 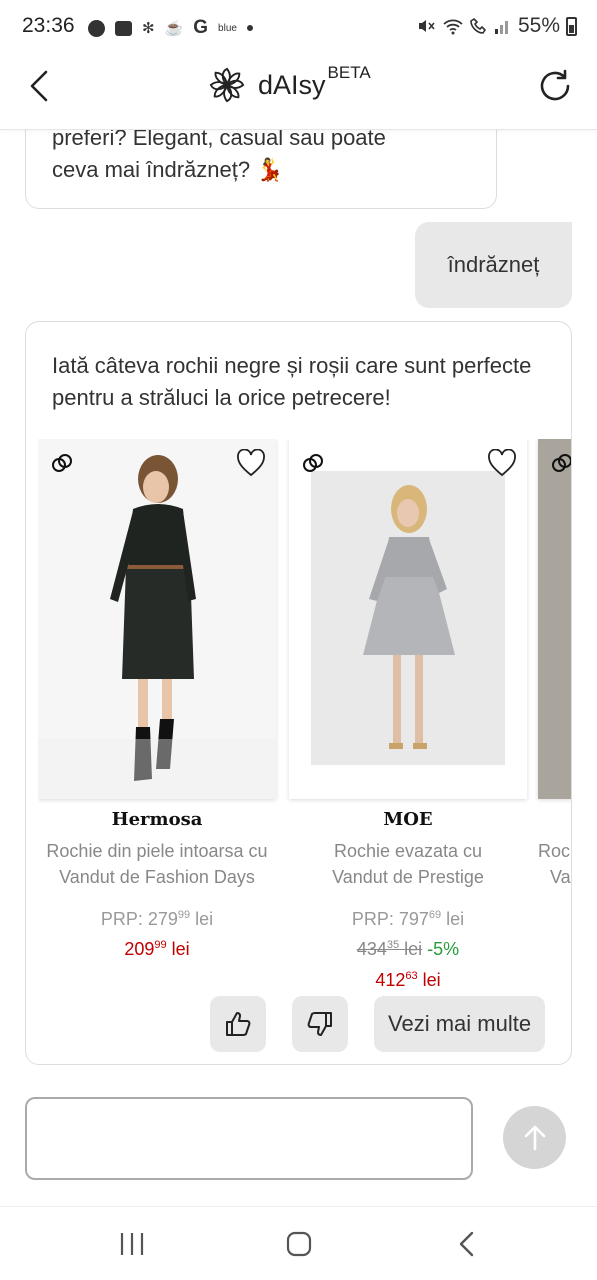 I want to click on dnd-icon, so click(x=96, y=28).